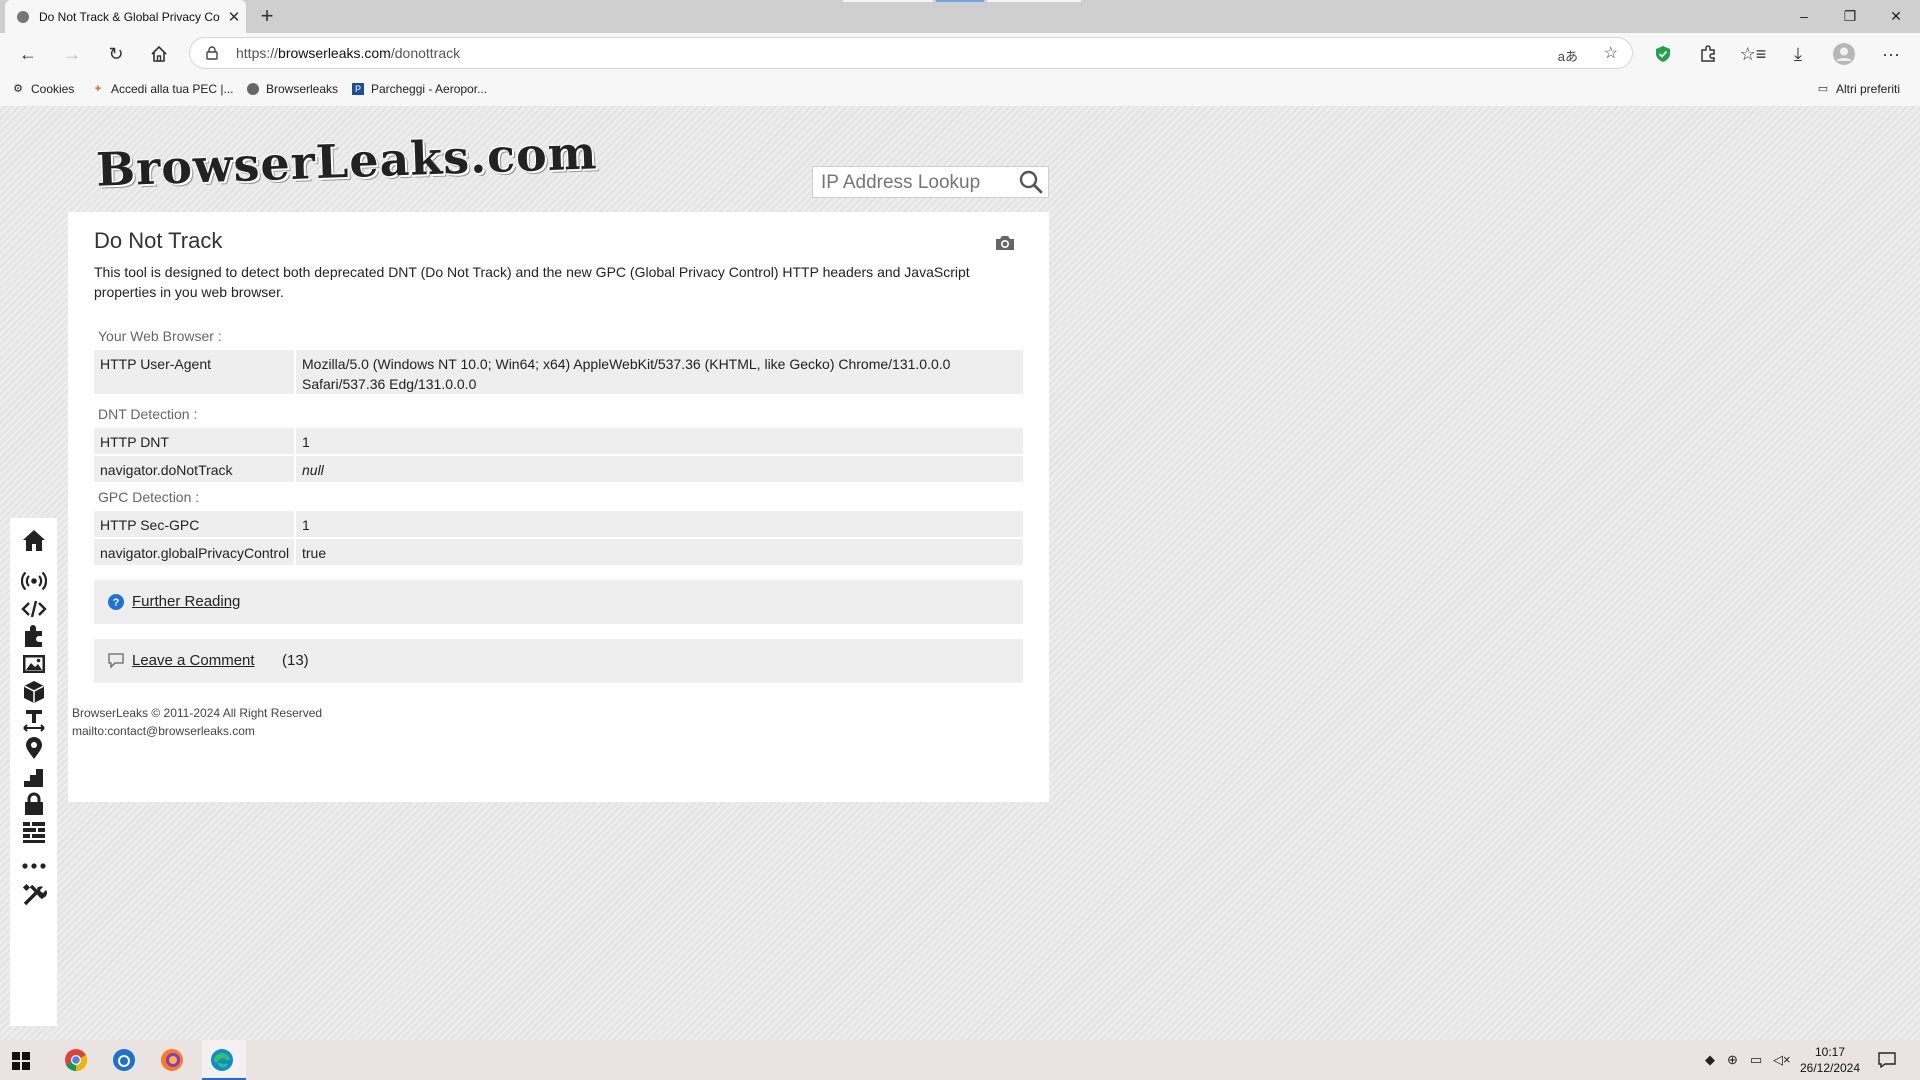 The image size is (1920, 1080). Describe the element at coordinates (172, 1060) in the screenshot. I see `firefox-icon` at that location.